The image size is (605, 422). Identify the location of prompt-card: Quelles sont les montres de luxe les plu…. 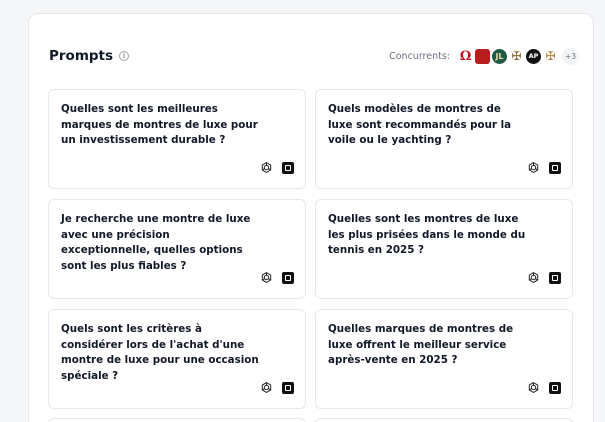
(444, 249).